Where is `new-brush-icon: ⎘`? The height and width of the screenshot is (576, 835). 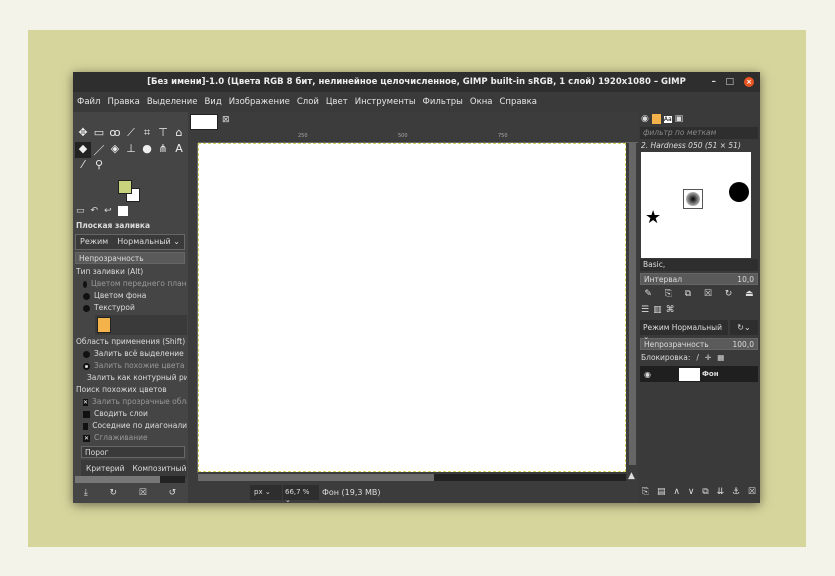
new-brush-icon: ⎘ is located at coordinates (668, 294).